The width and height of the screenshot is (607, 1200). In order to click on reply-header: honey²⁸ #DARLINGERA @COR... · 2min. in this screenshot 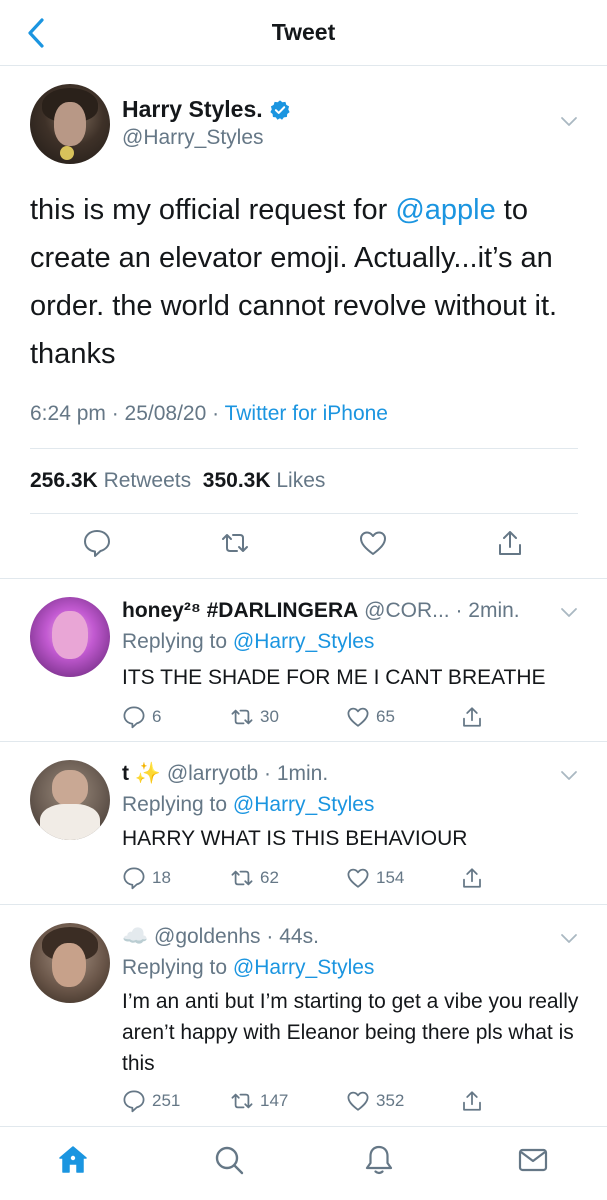, I will do `click(321, 611)`.